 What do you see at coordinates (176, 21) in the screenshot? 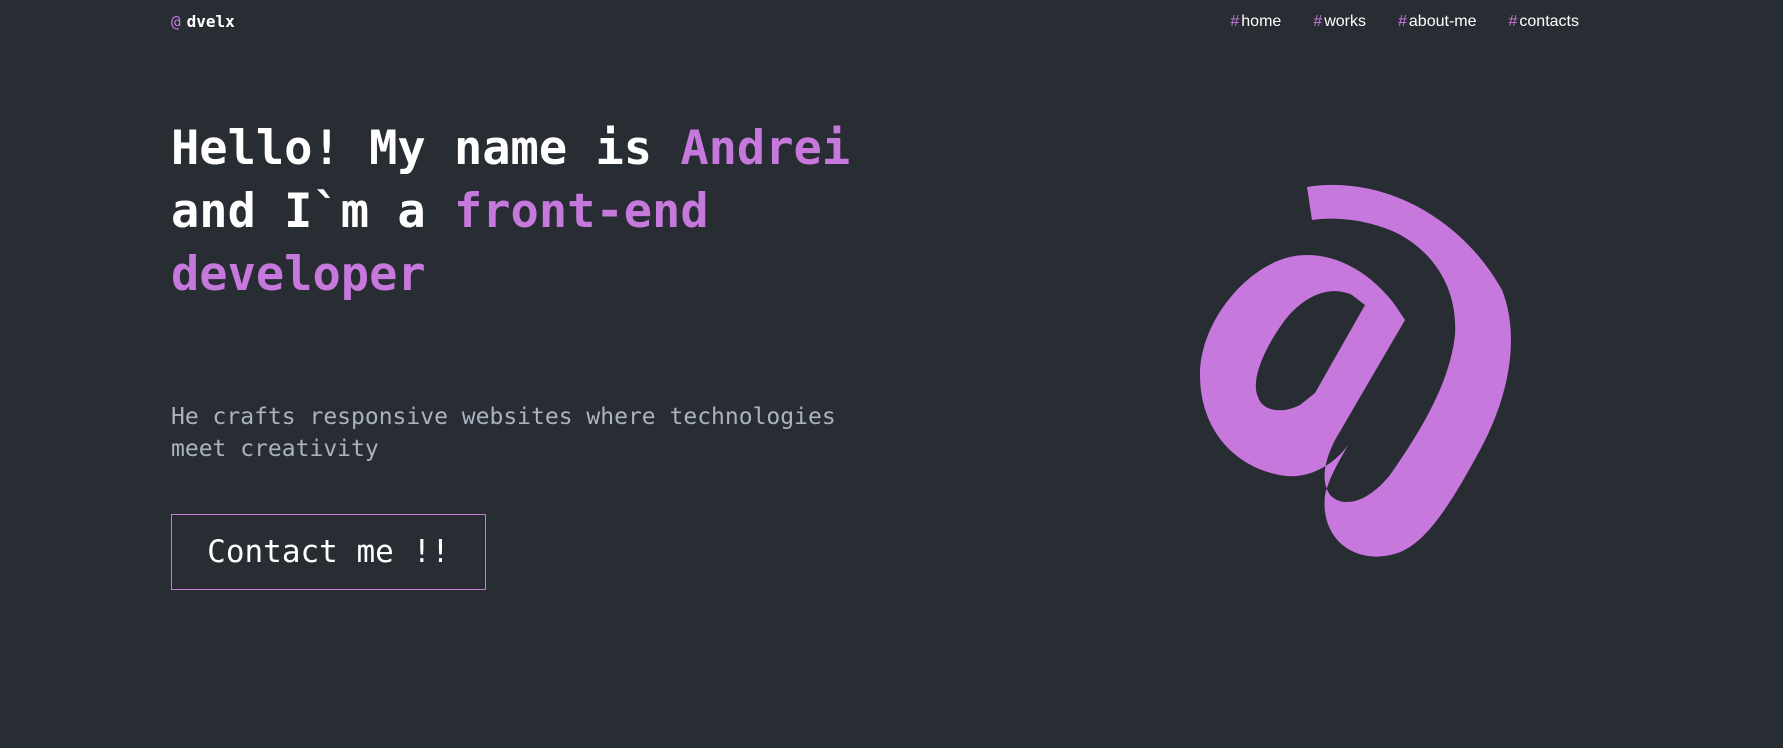
I see `logo-at-icon: @` at bounding box center [176, 21].